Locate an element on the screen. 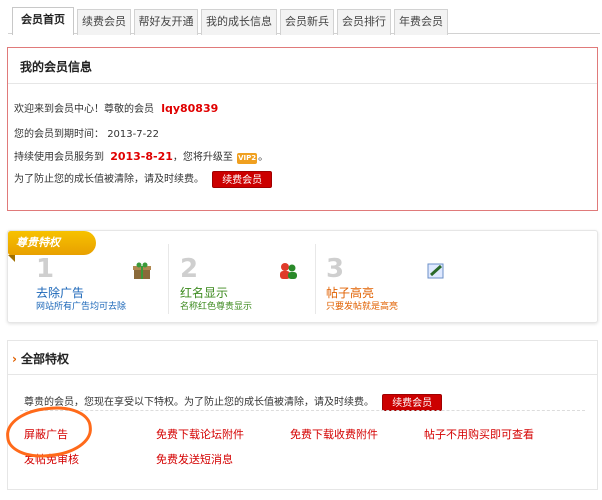 This screenshot has height=500, width=602. privileges-ribbon: 尊贵特权 is located at coordinates (52, 243).